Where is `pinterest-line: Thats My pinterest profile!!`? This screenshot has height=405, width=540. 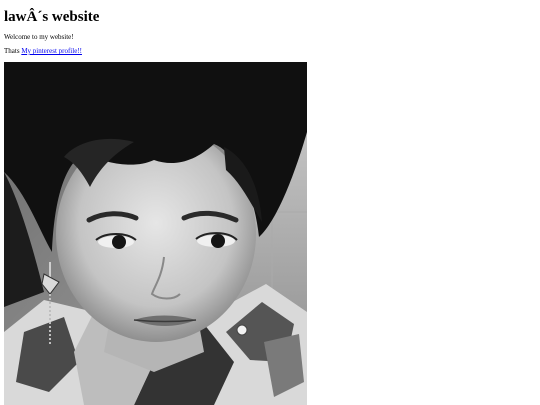 pinterest-line: Thats My pinterest profile!! is located at coordinates (43, 51).